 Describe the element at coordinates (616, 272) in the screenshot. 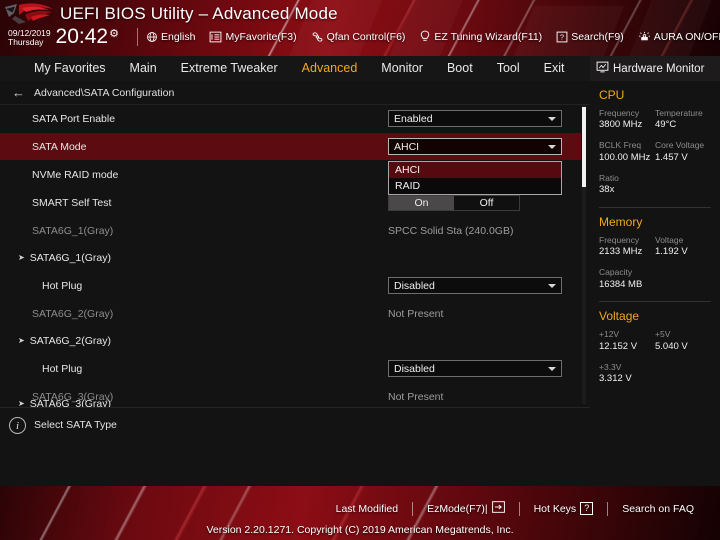

I see `metric-key: Capacity` at that location.